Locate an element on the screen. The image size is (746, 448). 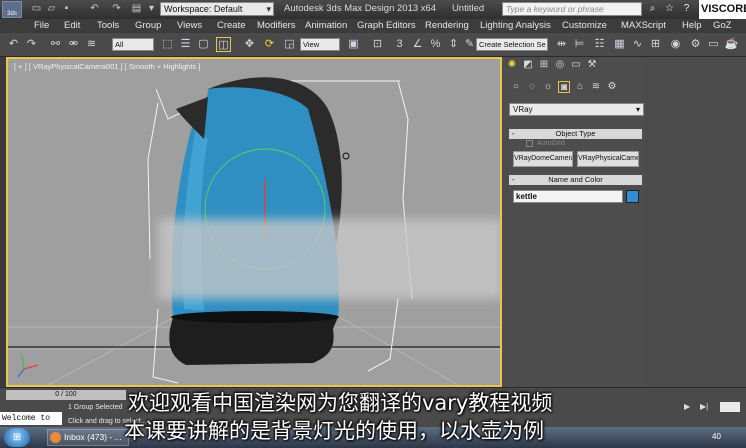
vray-dome-camera-button: VRayDomeCamera is located at coordinates (543, 159).